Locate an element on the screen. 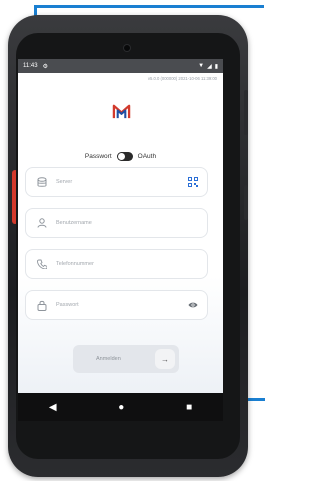 Image resolution: width=320 pixels, height=481 pixels. app-logo is located at coordinates (121, 111).